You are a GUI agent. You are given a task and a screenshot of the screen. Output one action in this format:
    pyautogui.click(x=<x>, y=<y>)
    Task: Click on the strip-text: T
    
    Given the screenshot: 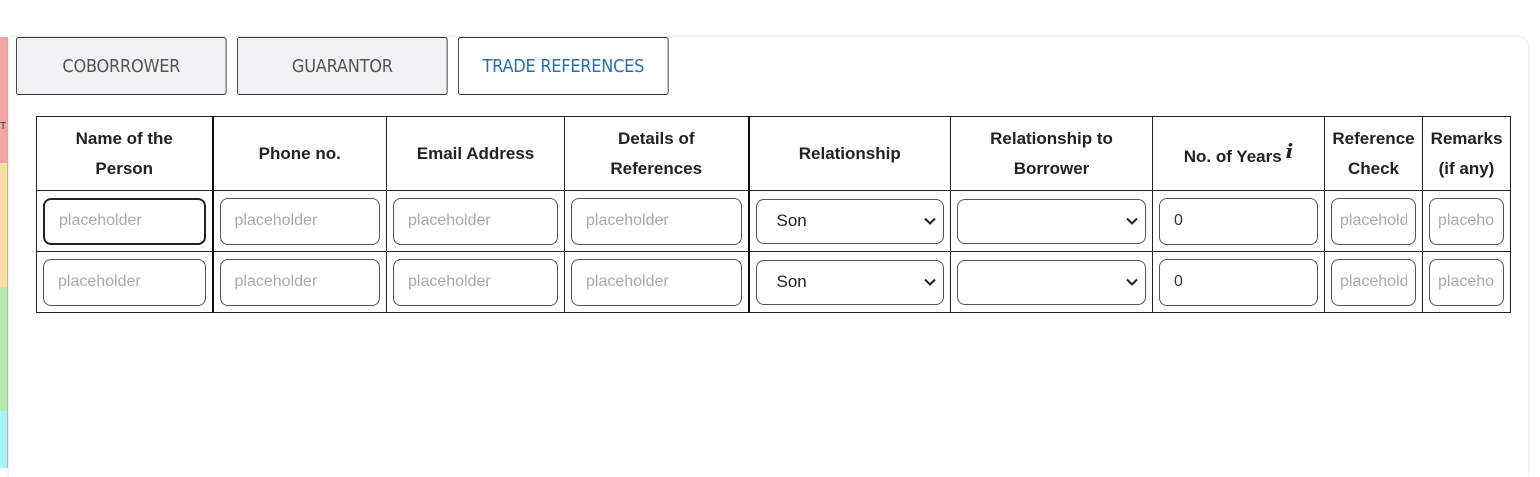 What is the action you would take?
    pyautogui.click(x=3, y=126)
    